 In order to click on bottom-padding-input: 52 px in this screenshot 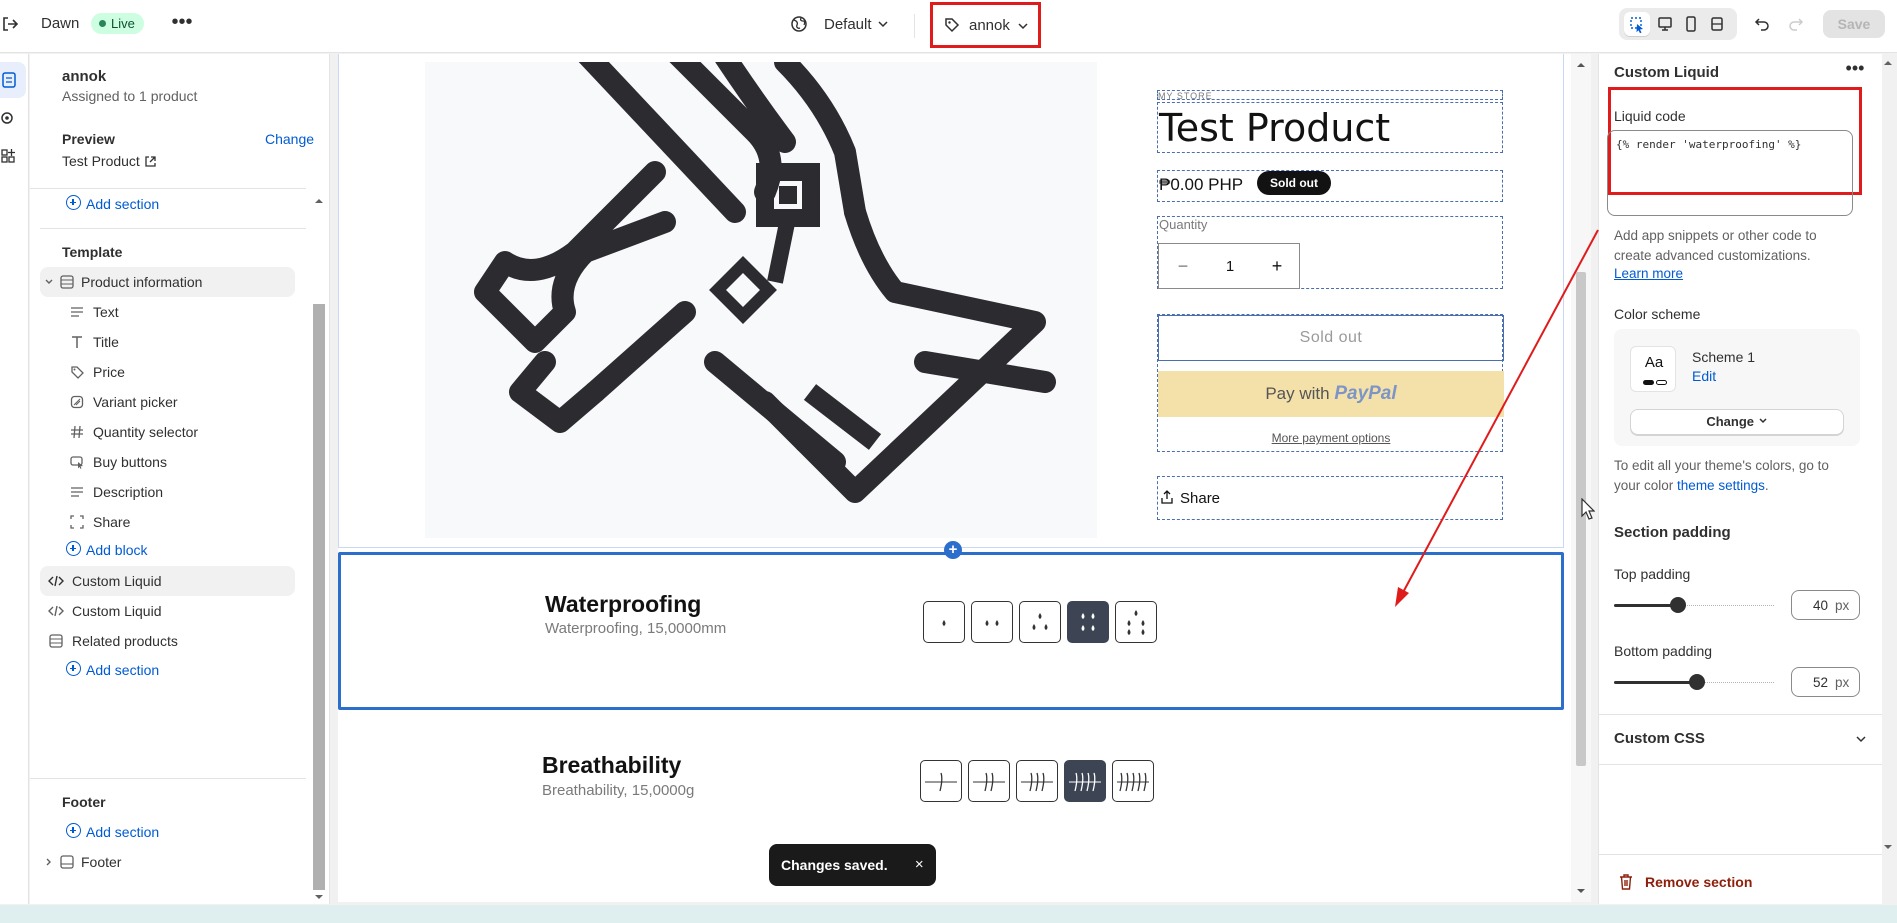, I will do `click(1825, 682)`.